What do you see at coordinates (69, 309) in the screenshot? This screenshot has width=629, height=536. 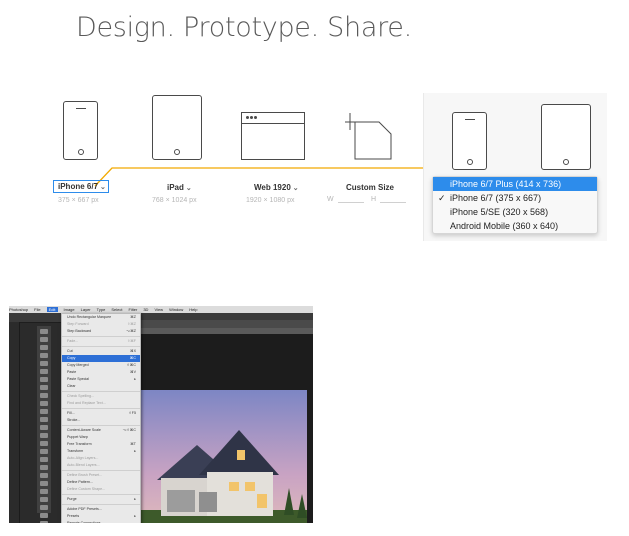 I see `ps-menubar-item: Image` at bounding box center [69, 309].